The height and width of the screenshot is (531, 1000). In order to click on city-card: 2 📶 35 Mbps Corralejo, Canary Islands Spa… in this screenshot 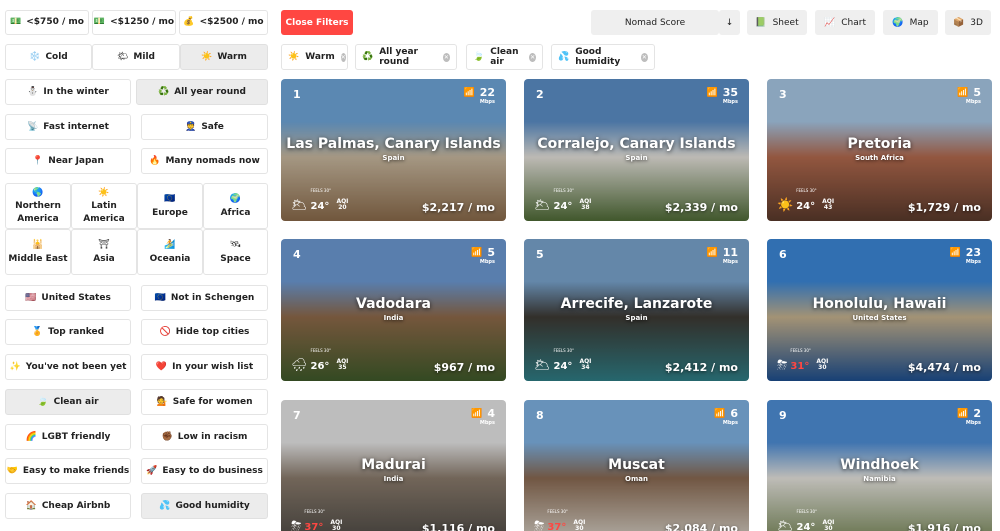, I will do `click(636, 150)`.